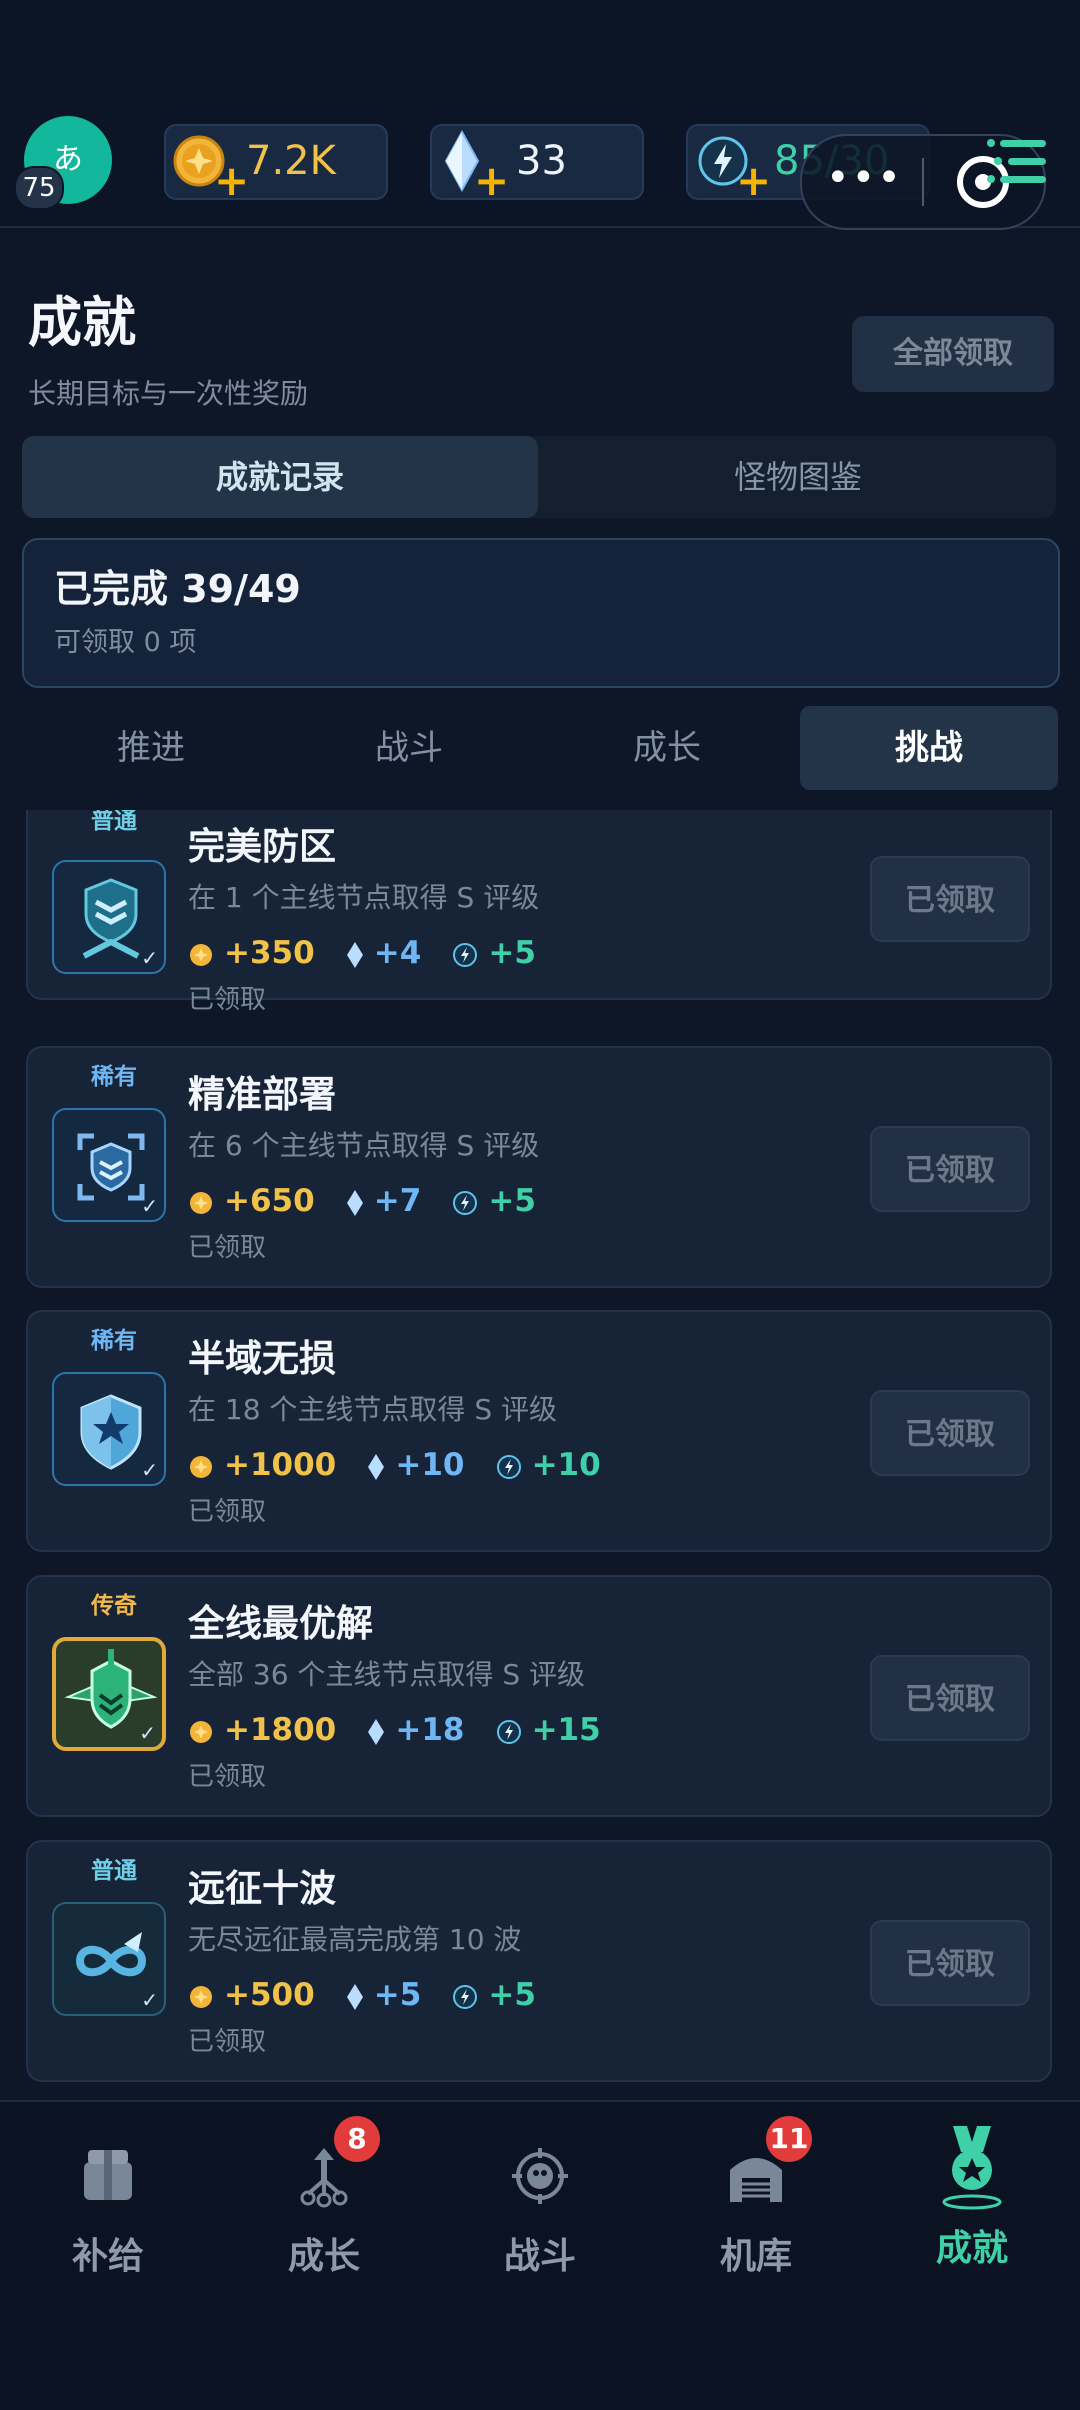 This screenshot has height=2410, width=1080. Describe the element at coordinates (1017, 163) in the screenshot. I see `menu-icon` at that location.